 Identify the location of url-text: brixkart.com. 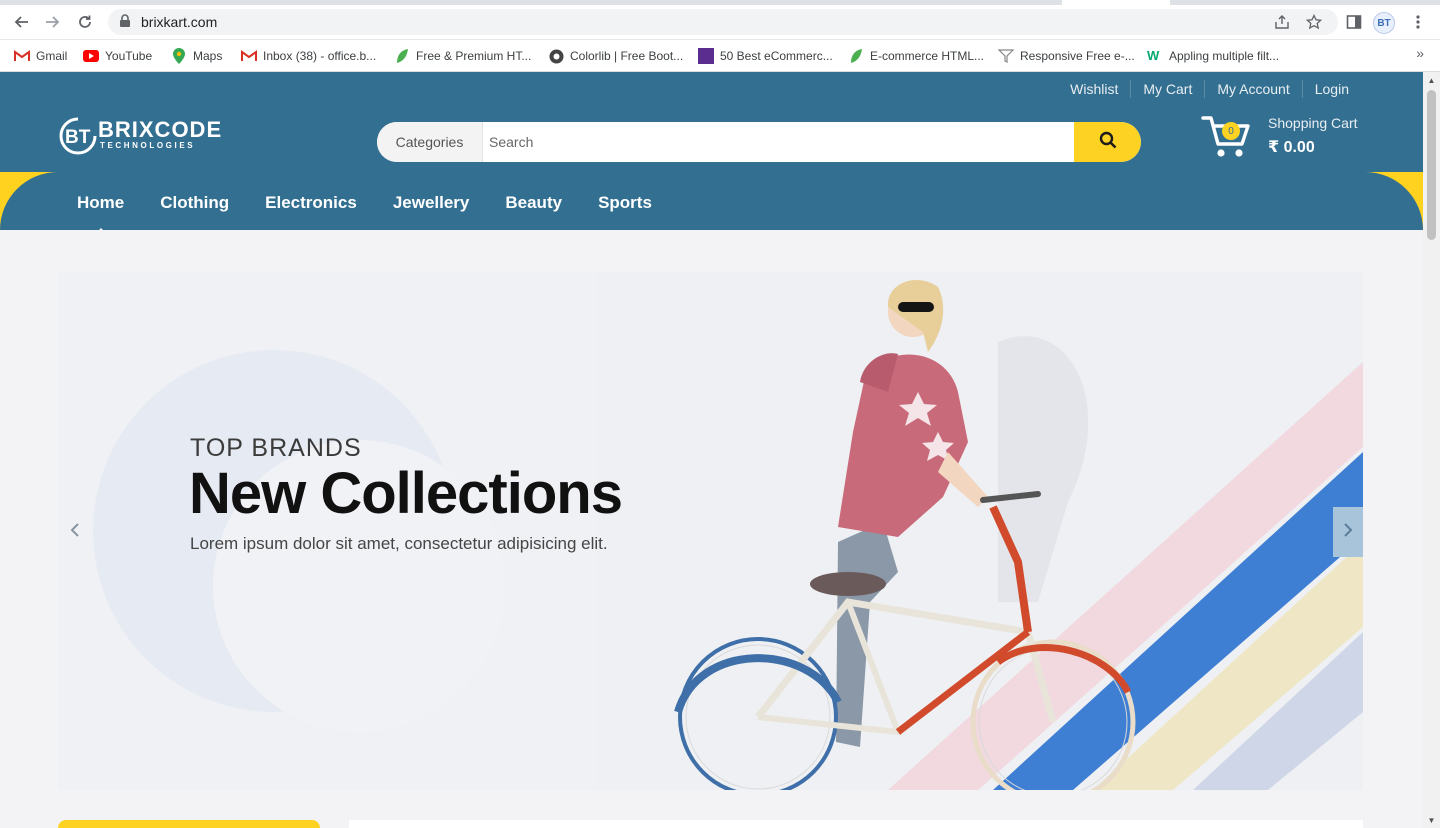
(179, 22).